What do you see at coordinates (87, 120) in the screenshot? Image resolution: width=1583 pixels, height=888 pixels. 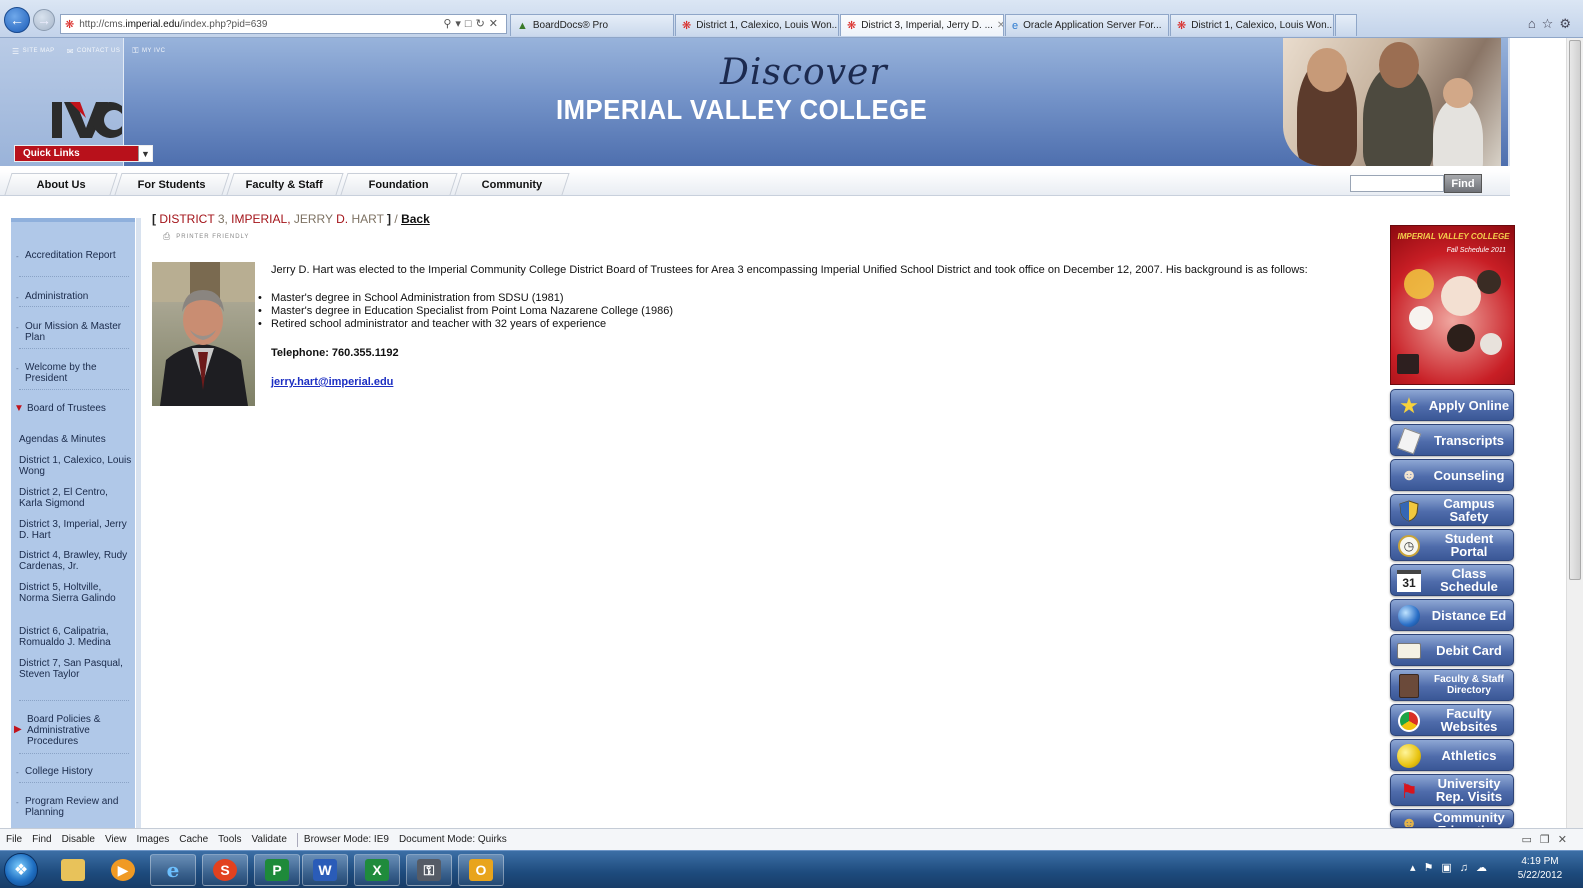 I see `ivc-logo-icon` at bounding box center [87, 120].